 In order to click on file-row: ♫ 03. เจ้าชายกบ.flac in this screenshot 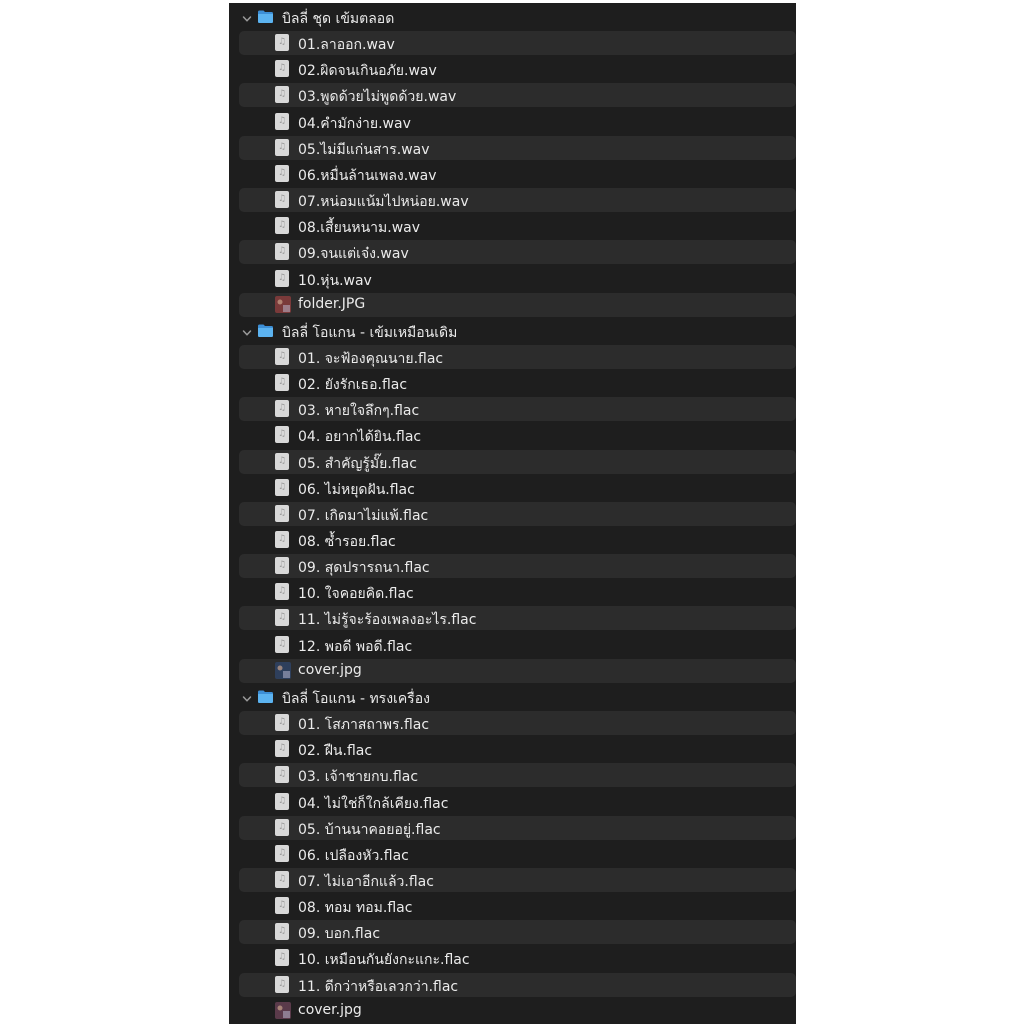, I will do `click(517, 775)`.